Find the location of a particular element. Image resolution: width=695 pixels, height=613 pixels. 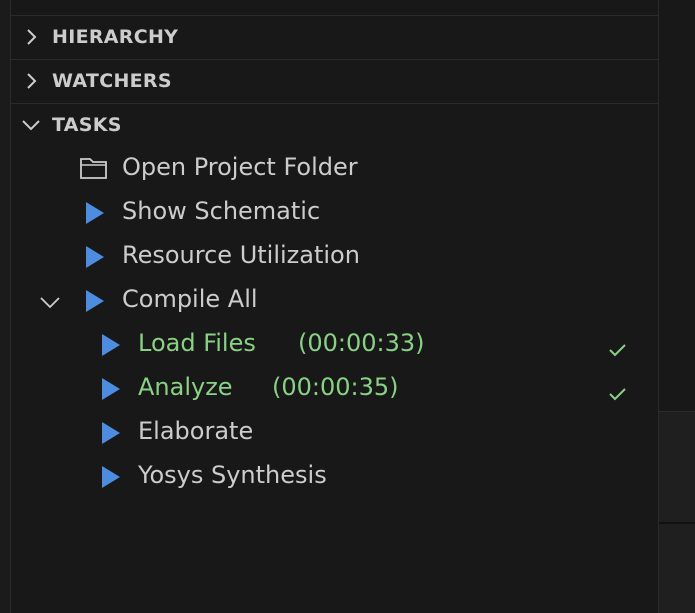

task-label: Show Schematic is located at coordinates (221, 211).